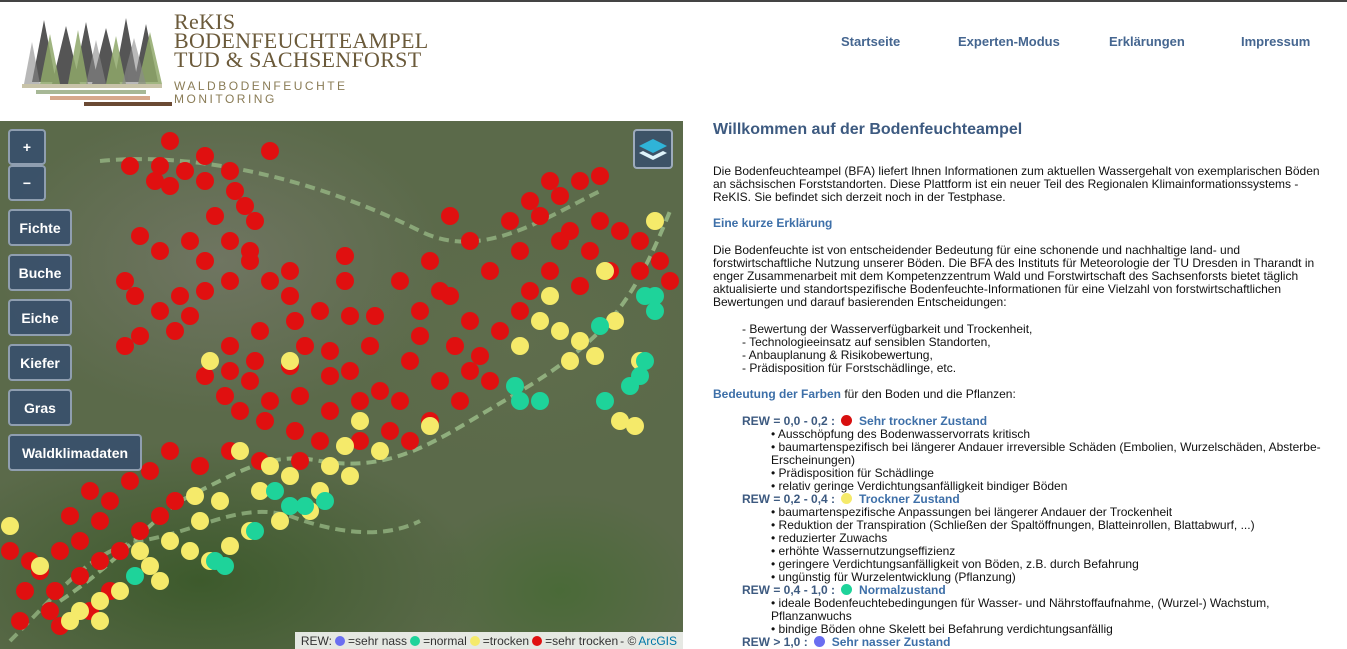 The image size is (1347, 649). Describe the element at coordinates (1147, 41) in the screenshot. I see `nav-erklaerungen: Erklärungen` at that location.